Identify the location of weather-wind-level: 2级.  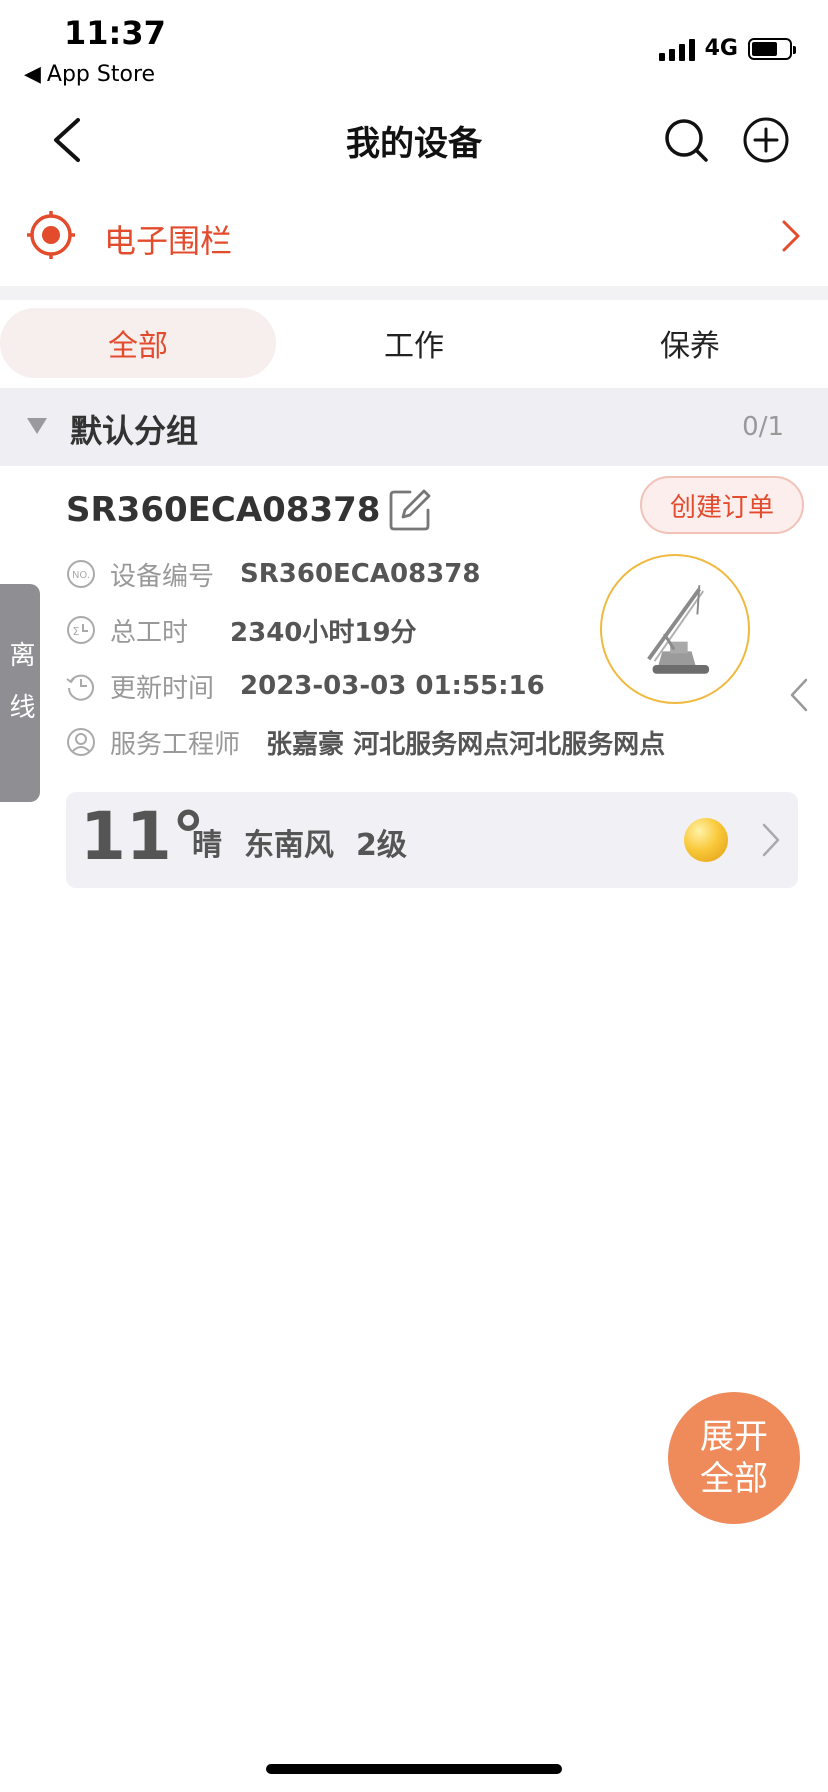
(381, 845).